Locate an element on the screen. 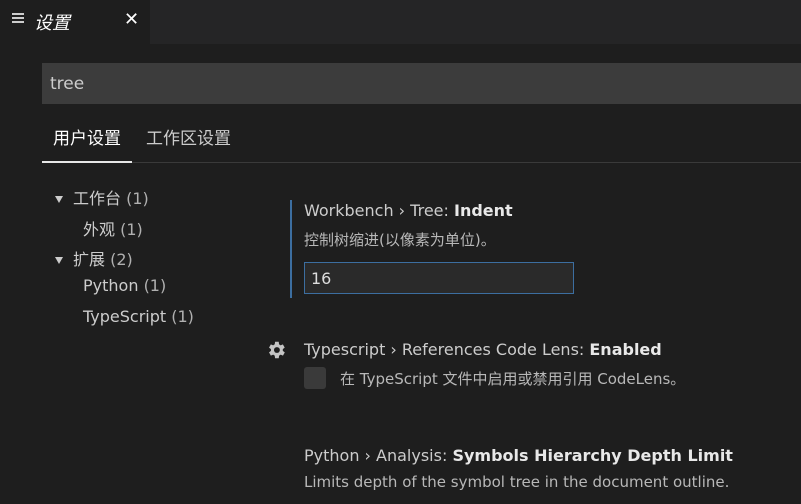 The image size is (801, 504). tab-title: 设置 is located at coordinates (52, 23).